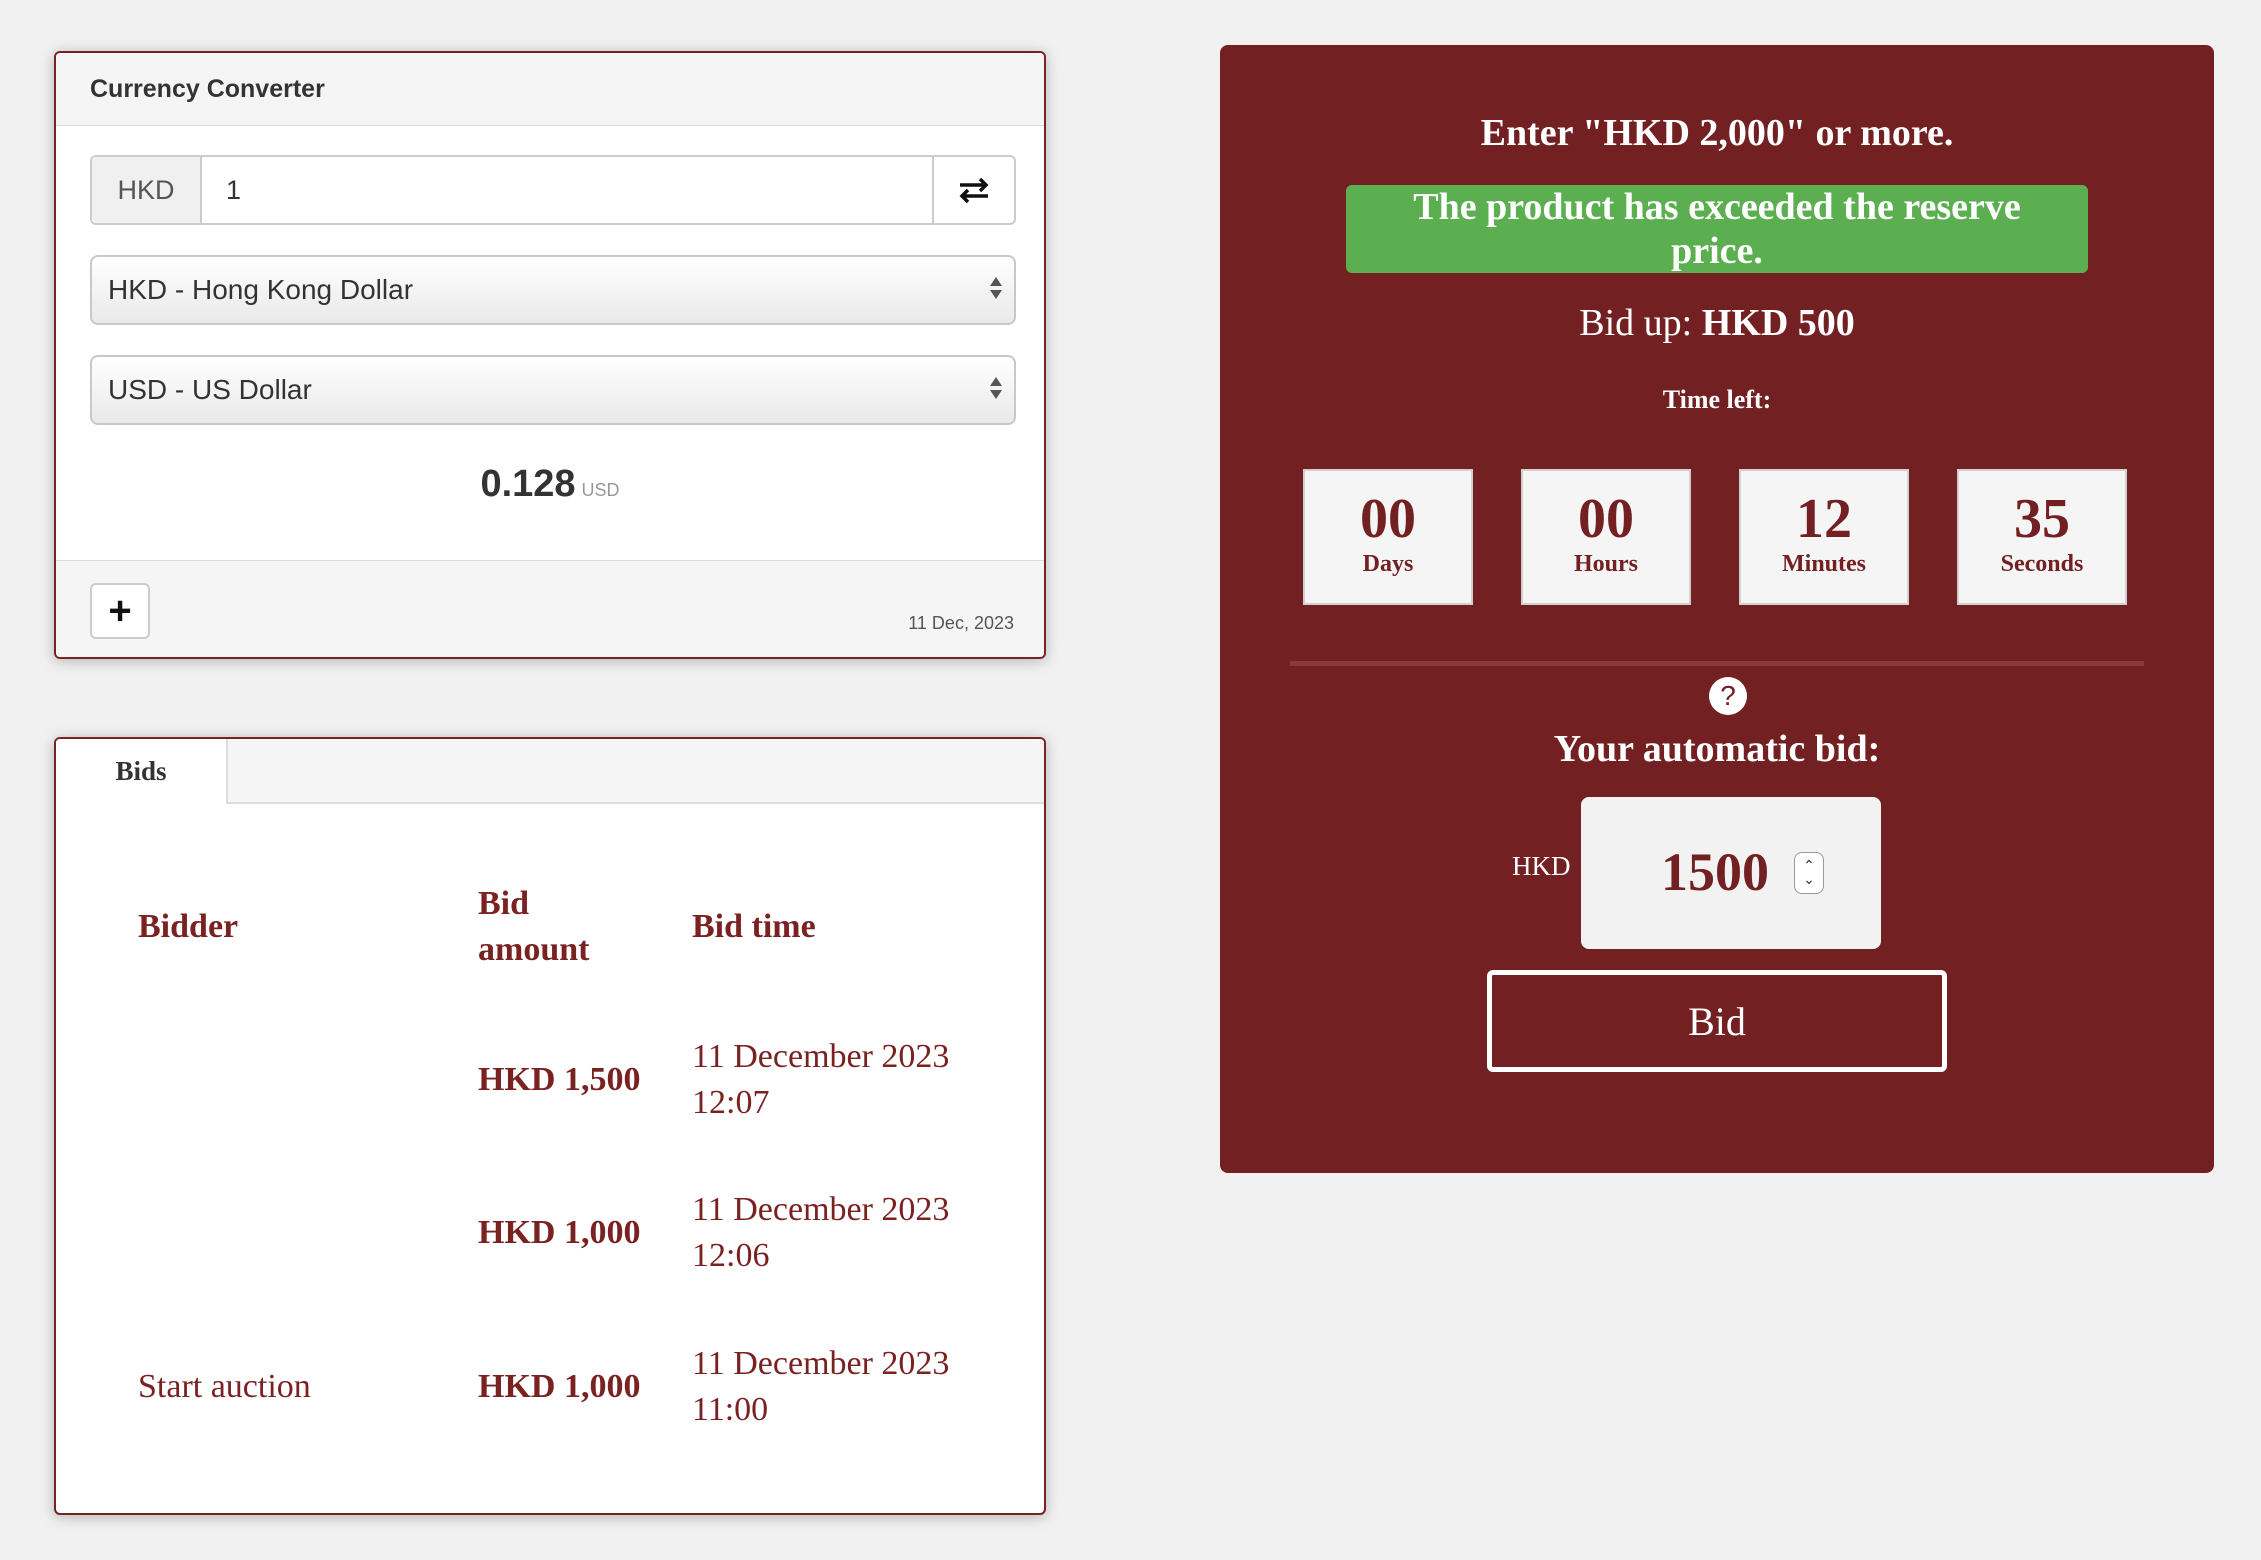 This screenshot has width=2261, height=1560. What do you see at coordinates (1728, 696) in the screenshot?
I see `help-icon: ?` at bounding box center [1728, 696].